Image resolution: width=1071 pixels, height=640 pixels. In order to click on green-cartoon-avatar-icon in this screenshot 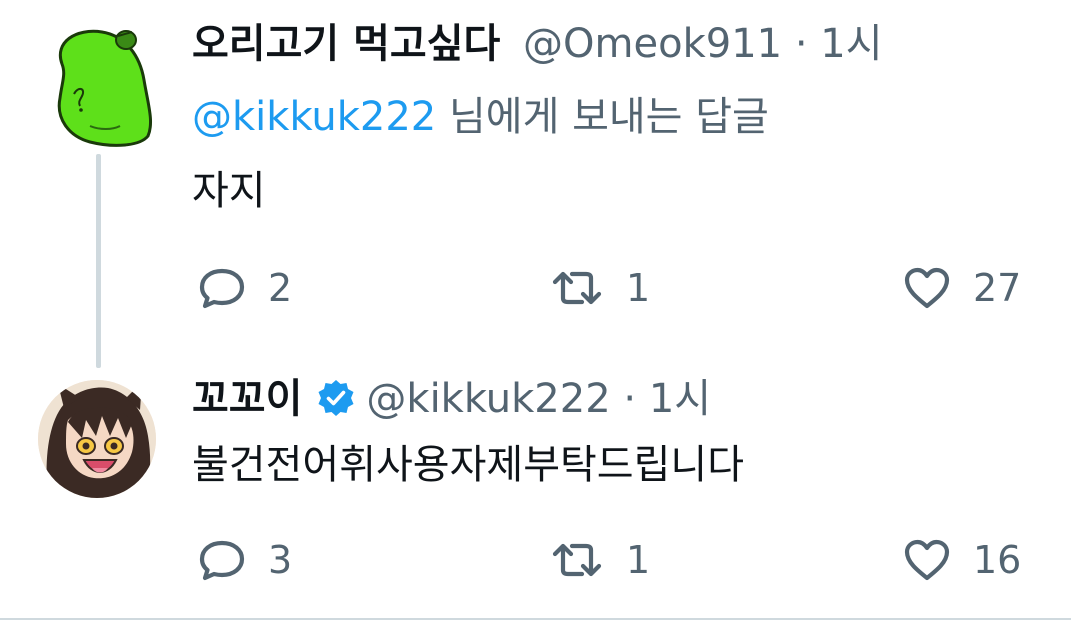, I will do `click(104, 88)`.